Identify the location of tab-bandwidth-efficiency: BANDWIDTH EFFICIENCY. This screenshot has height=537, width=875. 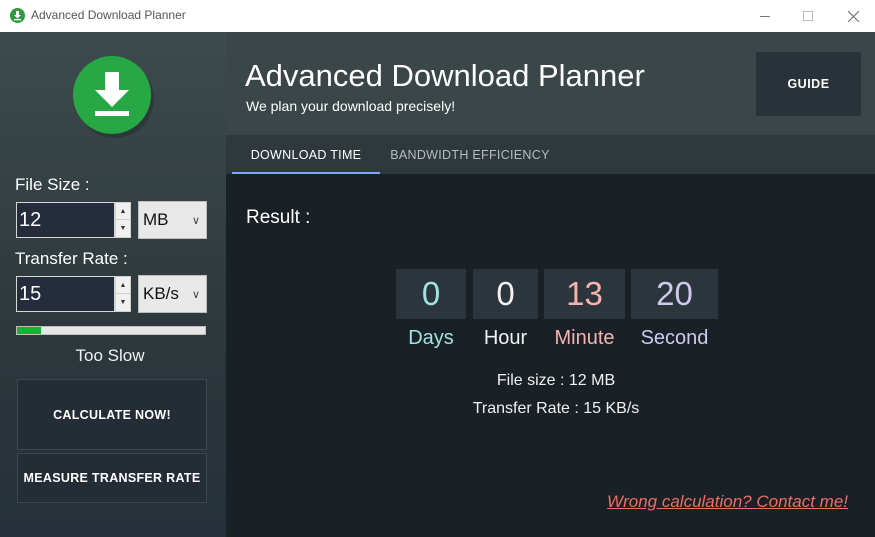
(470, 154).